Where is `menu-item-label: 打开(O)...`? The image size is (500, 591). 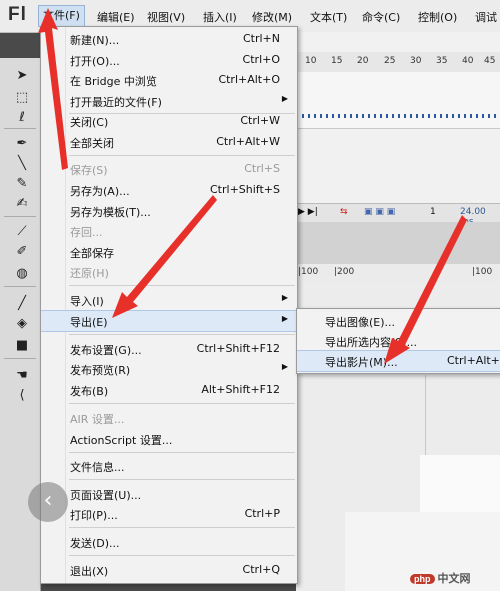 menu-item-label: 打开(O)... is located at coordinates (95, 61).